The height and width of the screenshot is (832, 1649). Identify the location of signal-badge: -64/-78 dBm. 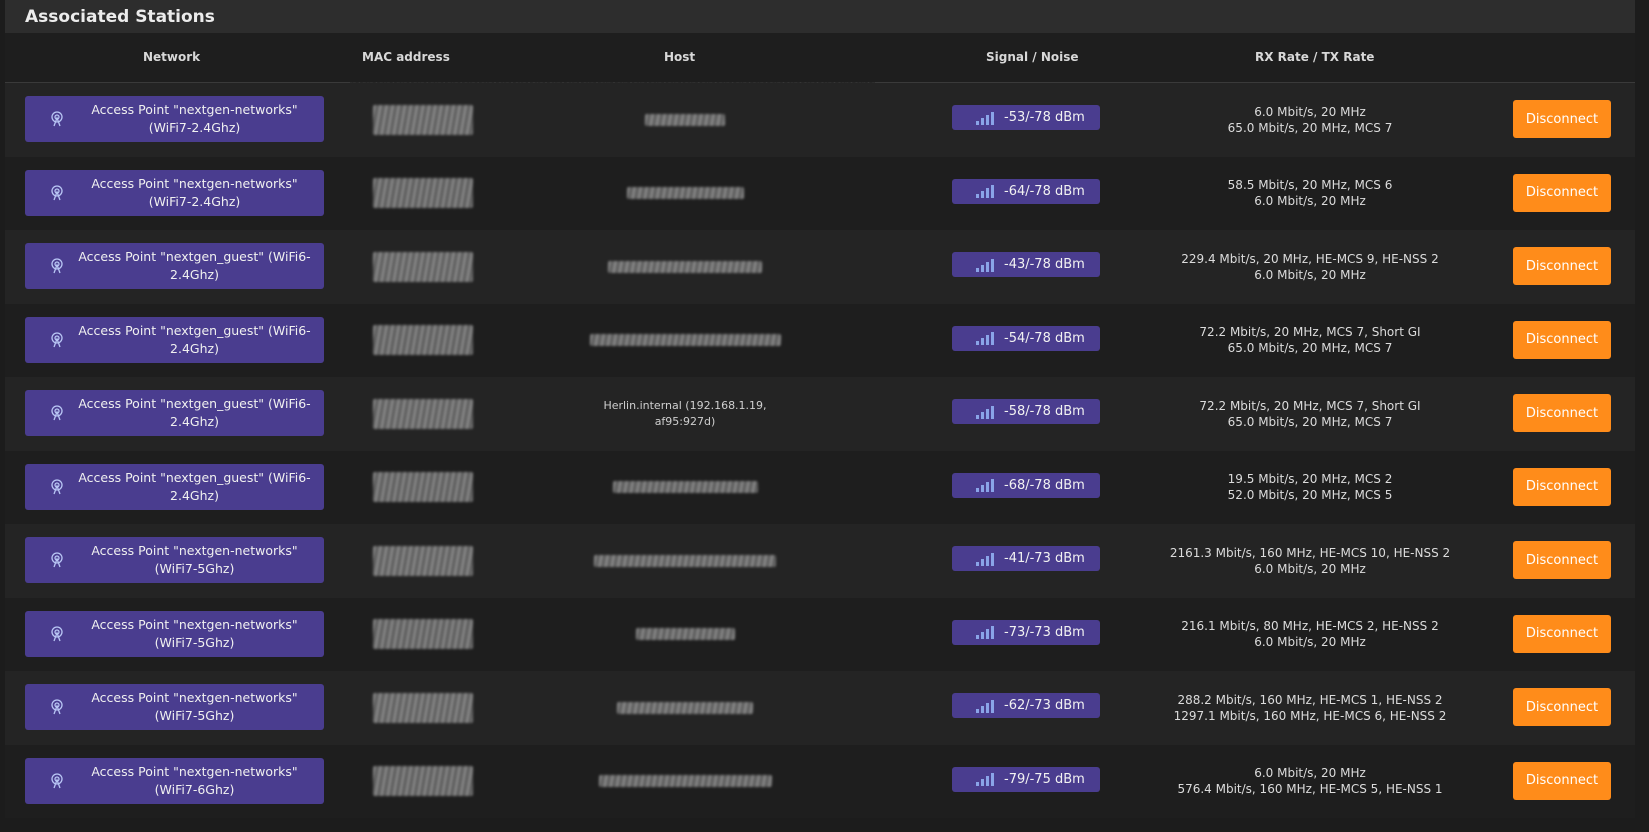
(1026, 191).